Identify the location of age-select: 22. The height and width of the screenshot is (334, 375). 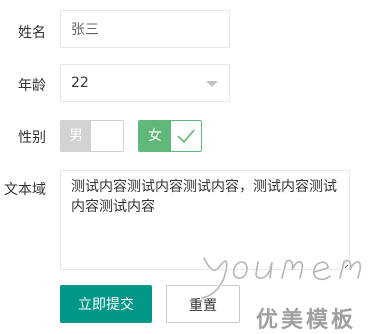
(145, 83).